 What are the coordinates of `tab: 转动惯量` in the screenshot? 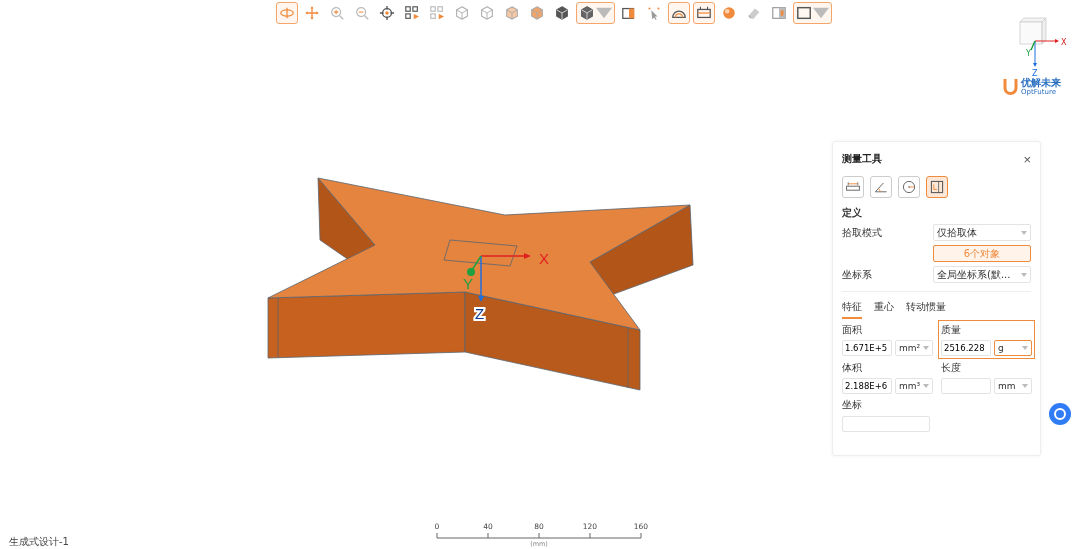 It's located at (926, 309).